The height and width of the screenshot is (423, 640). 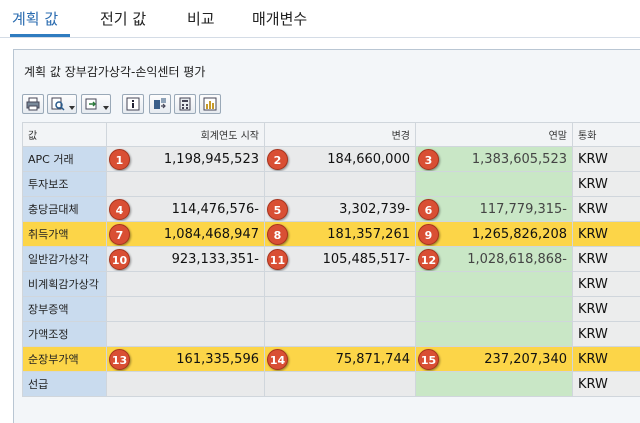 What do you see at coordinates (119, 159) in the screenshot?
I see `callout-badge: 1` at bounding box center [119, 159].